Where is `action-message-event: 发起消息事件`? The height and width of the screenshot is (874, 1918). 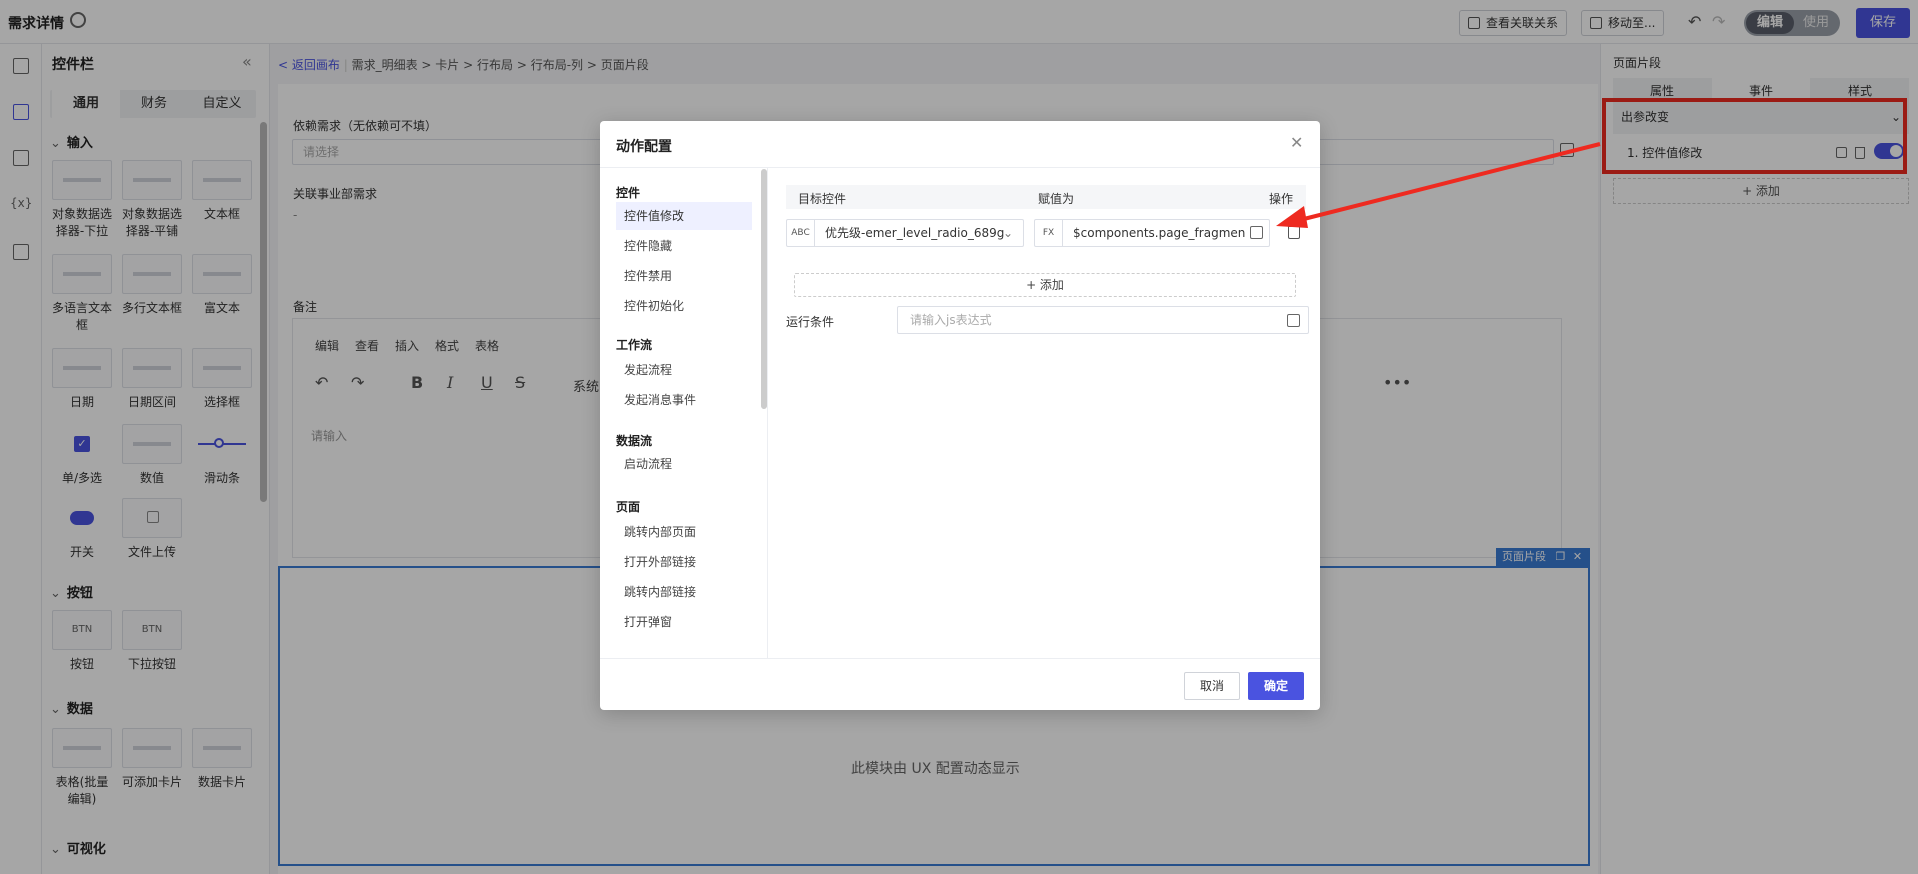
action-message-event: 发起消息事件 is located at coordinates (684, 400).